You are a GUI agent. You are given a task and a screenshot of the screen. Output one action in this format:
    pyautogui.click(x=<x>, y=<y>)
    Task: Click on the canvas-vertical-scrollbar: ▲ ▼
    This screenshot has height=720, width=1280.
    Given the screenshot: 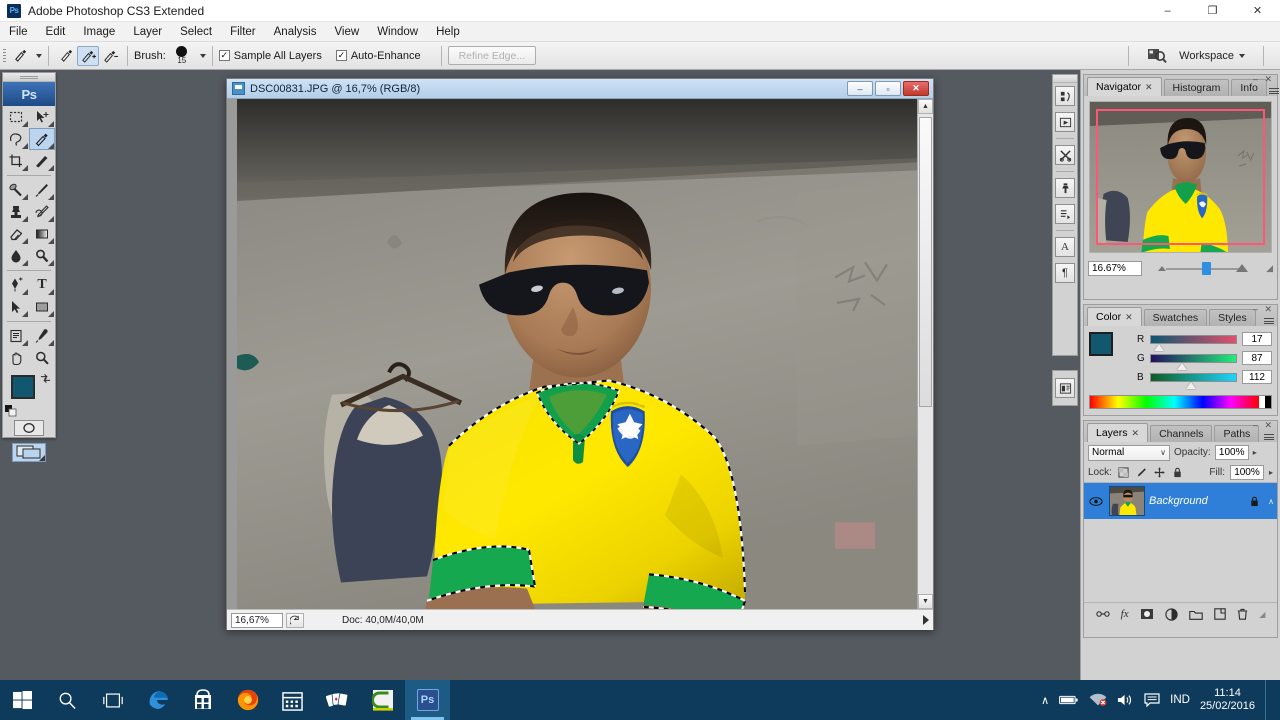 What is the action you would take?
    pyautogui.click(x=925, y=354)
    